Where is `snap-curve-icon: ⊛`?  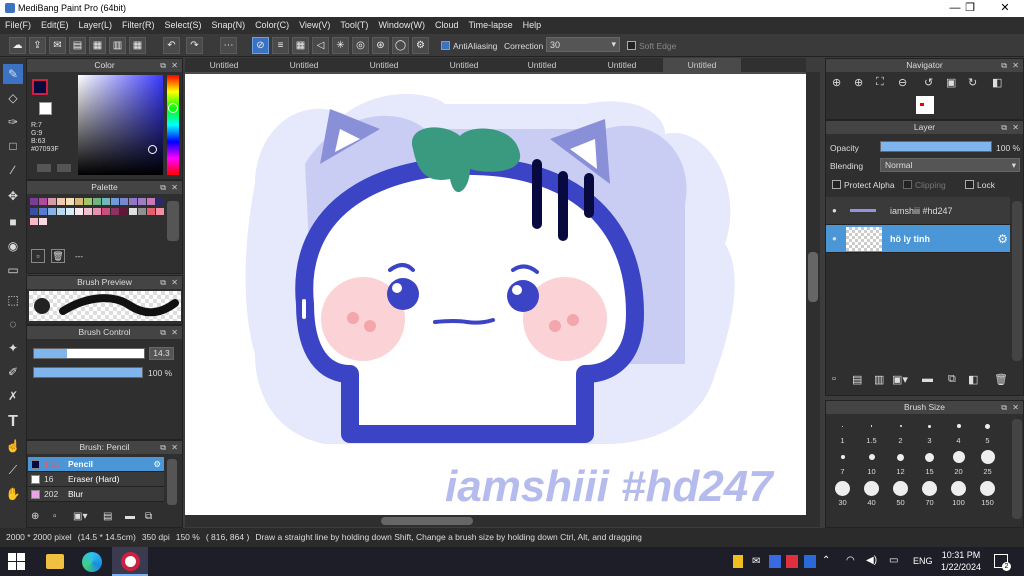 snap-curve-icon: ⊛ is located at coordinates (380, 45).